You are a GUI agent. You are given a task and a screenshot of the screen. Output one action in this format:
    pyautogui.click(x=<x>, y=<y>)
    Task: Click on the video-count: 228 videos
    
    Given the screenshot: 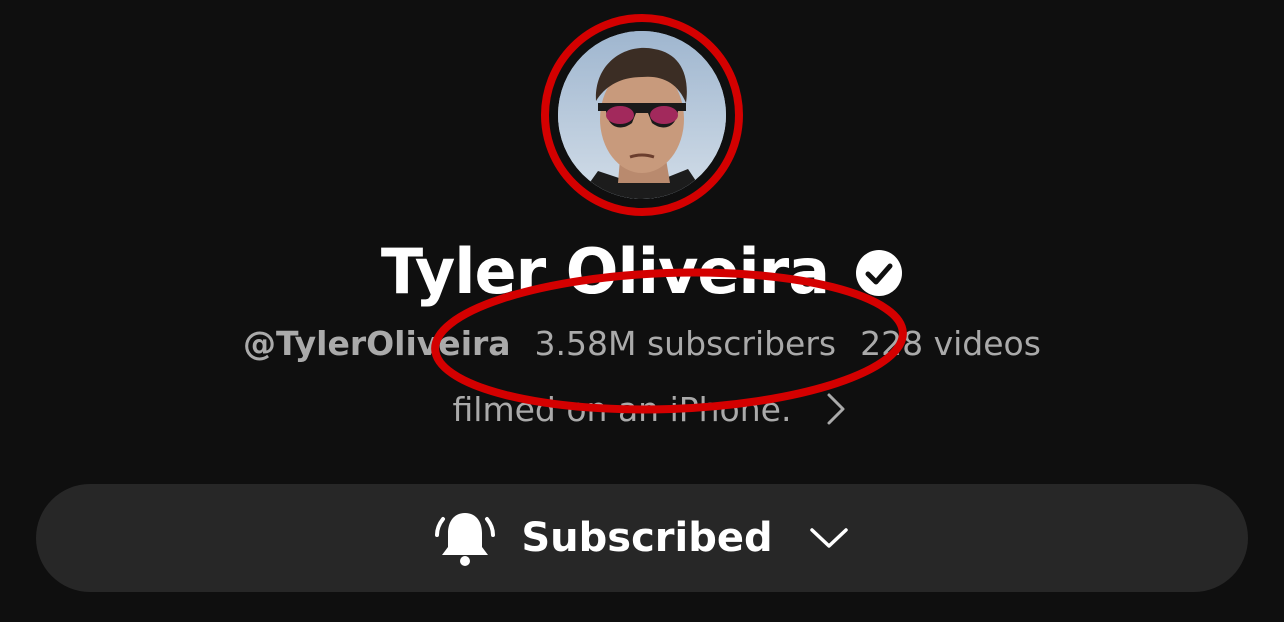 What is the action you would take?
    pyautogui.click(x=950, y=343)
    